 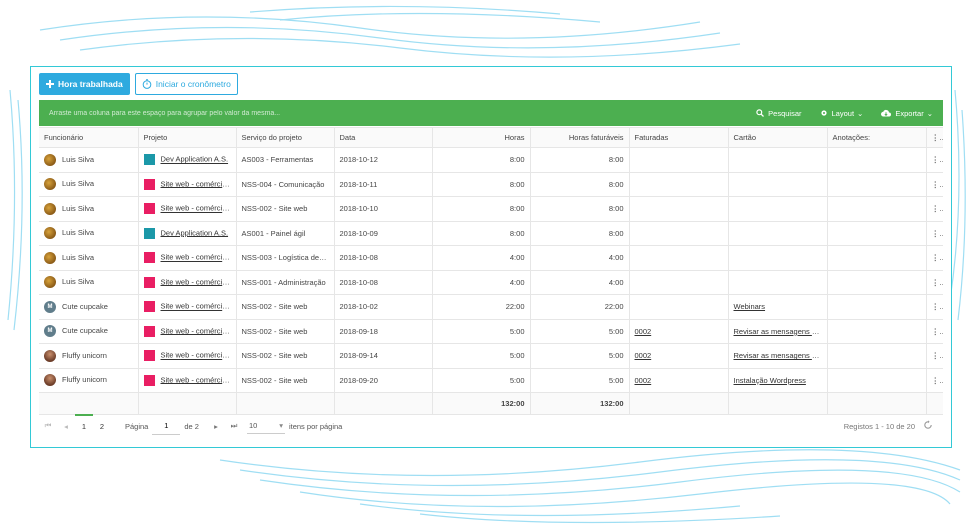 I want to click on col-date: Data, so click(x=383, y=137).